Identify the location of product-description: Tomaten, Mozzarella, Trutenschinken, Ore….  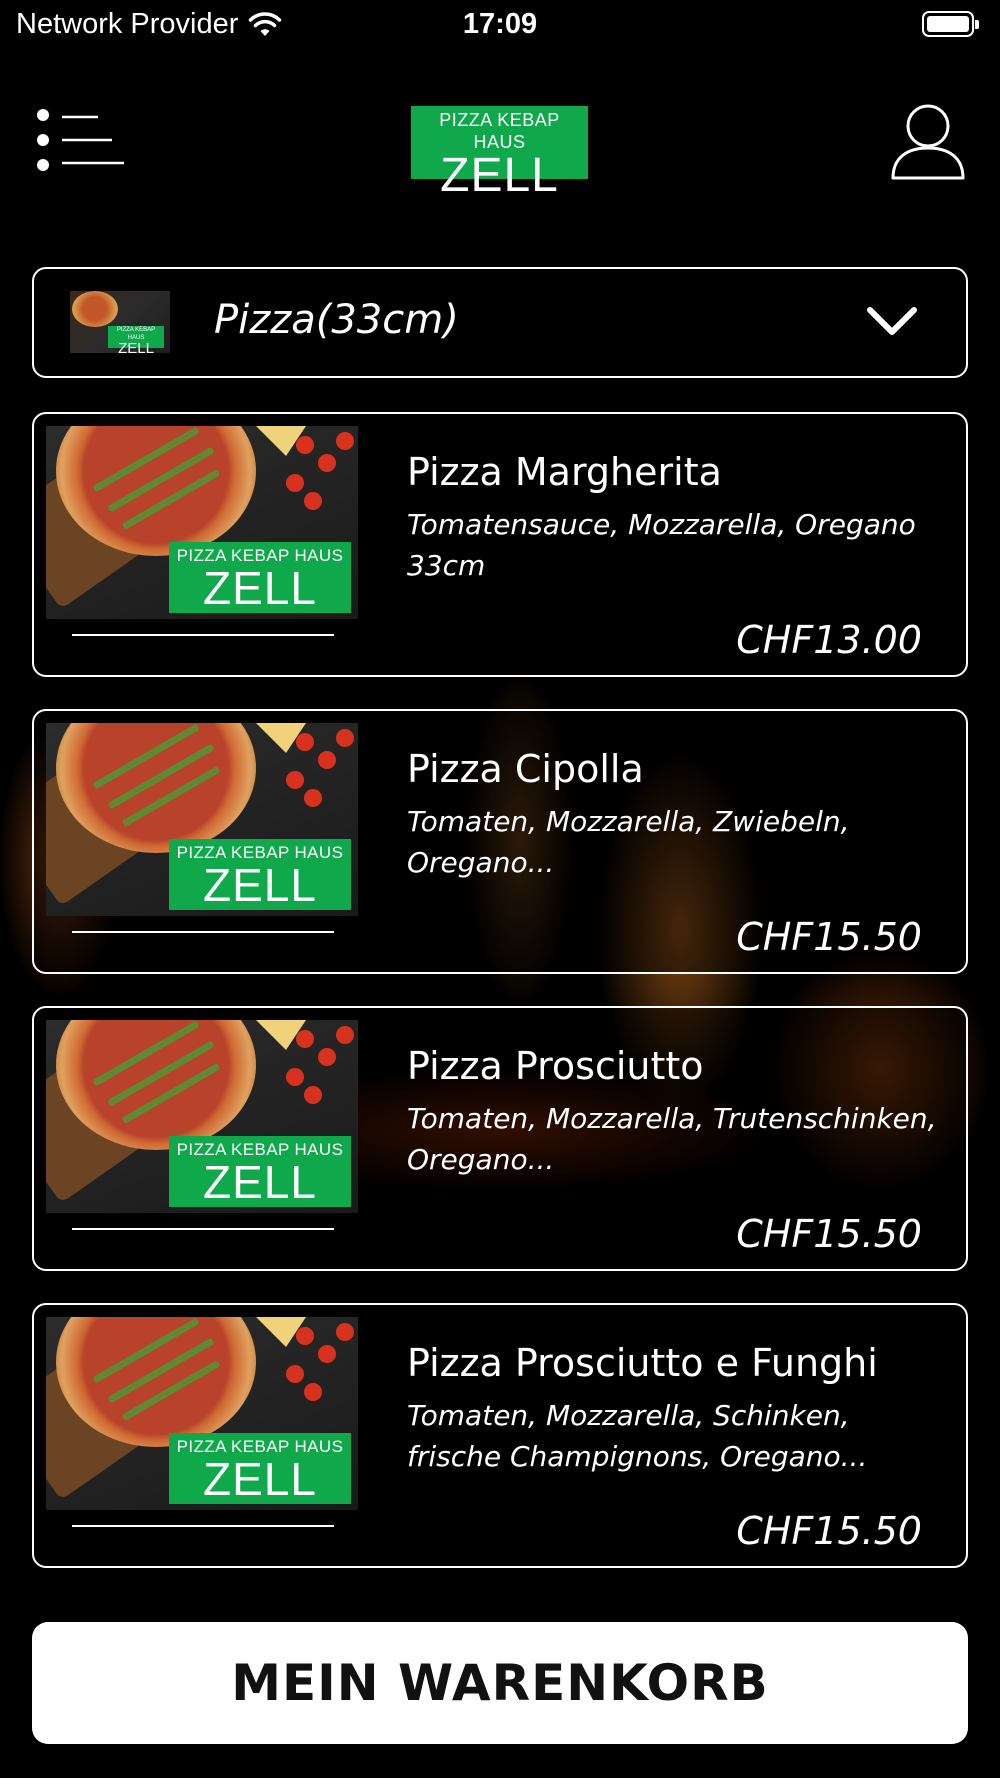
(672, 1139).